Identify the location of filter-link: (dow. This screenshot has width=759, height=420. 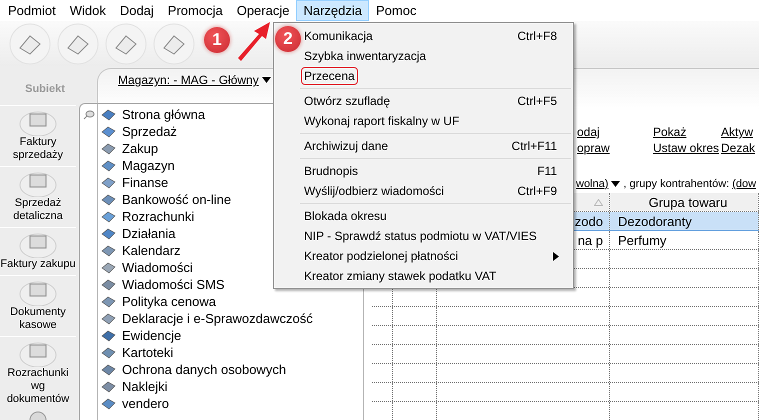
(744, 184).